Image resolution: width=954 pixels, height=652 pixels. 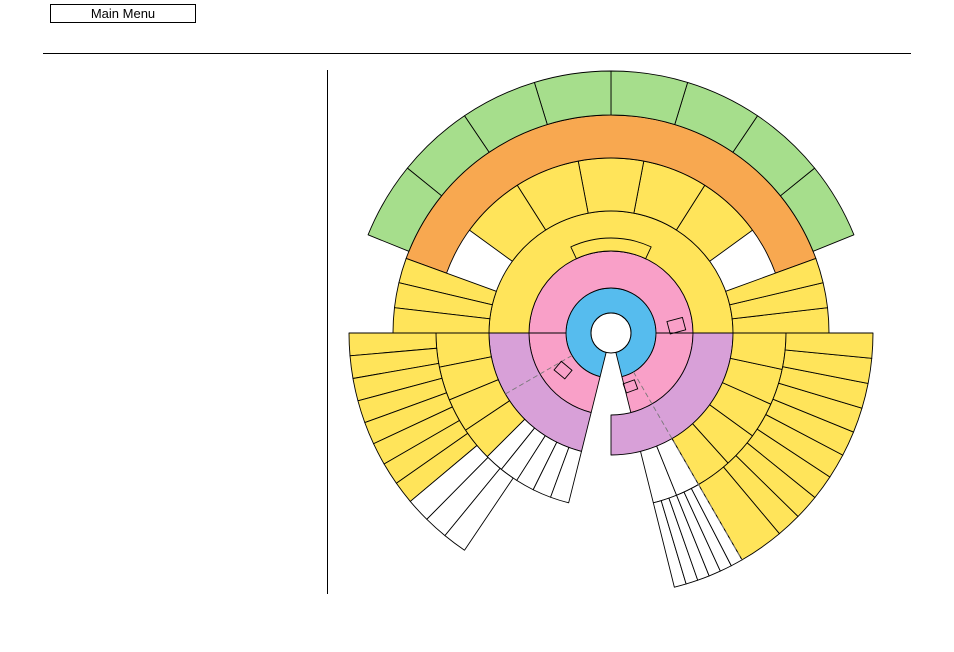 I want to click on header-divider, so click(x=477, y=53).